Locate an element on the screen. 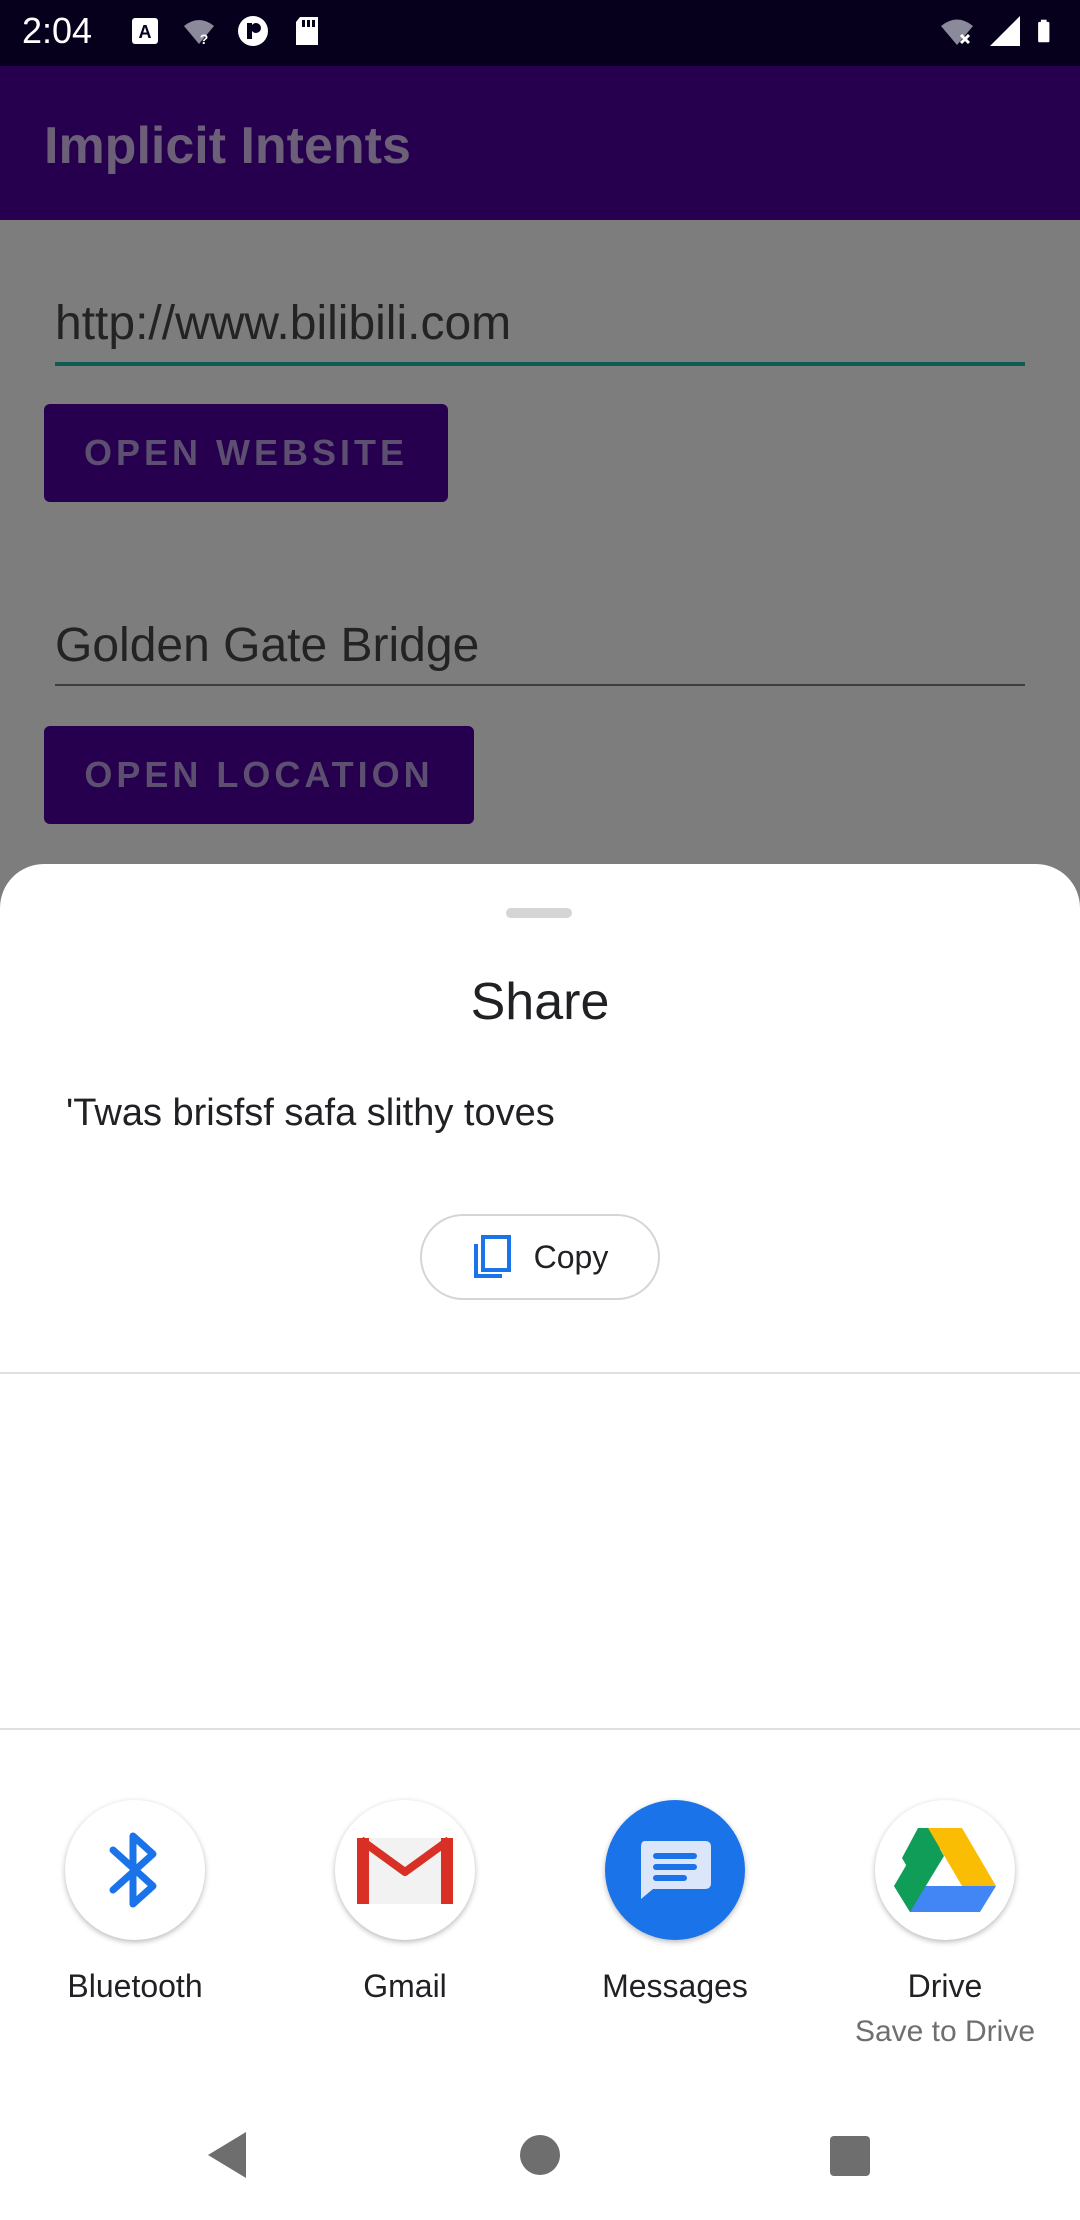 Image resolution: width=1080 pixels, height=2220 pixels. app-notification-icon is located at coordinates (253, 31).